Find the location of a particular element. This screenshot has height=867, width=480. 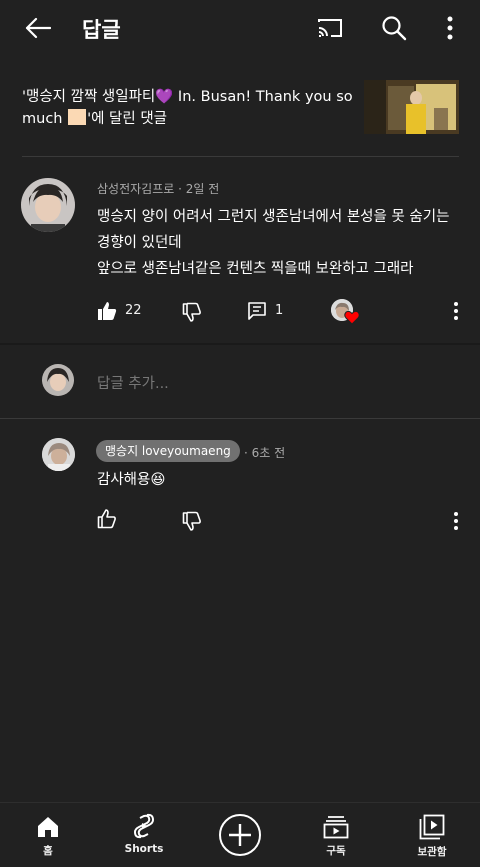

reply-time: 6초 전 is located at coordinates (268, 453).